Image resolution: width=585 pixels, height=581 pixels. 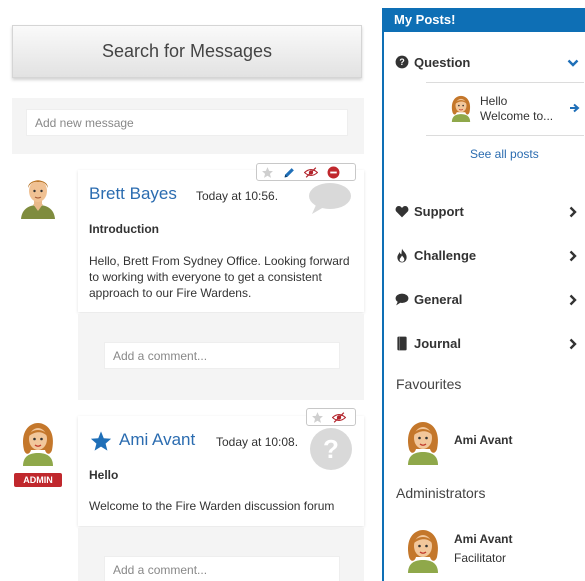 I want to click on new-message-input: Add new message, so click(x=187, y=122).